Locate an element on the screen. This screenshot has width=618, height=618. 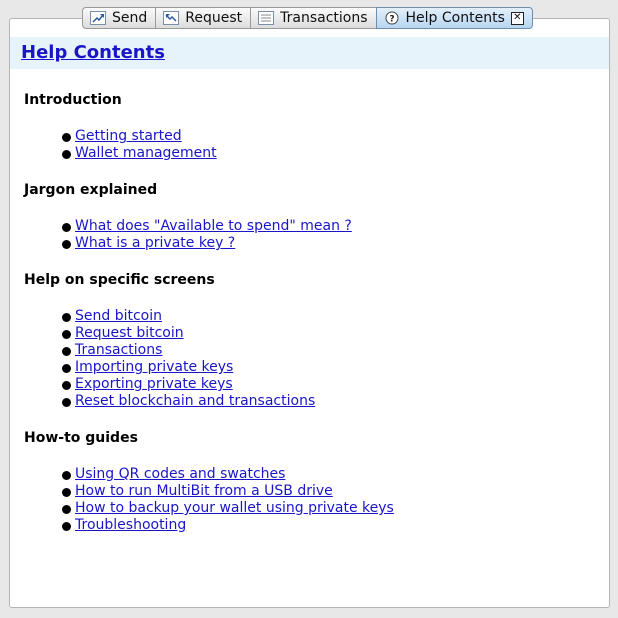
help-link: Request bitcoin is located at coordinates (129, 333).